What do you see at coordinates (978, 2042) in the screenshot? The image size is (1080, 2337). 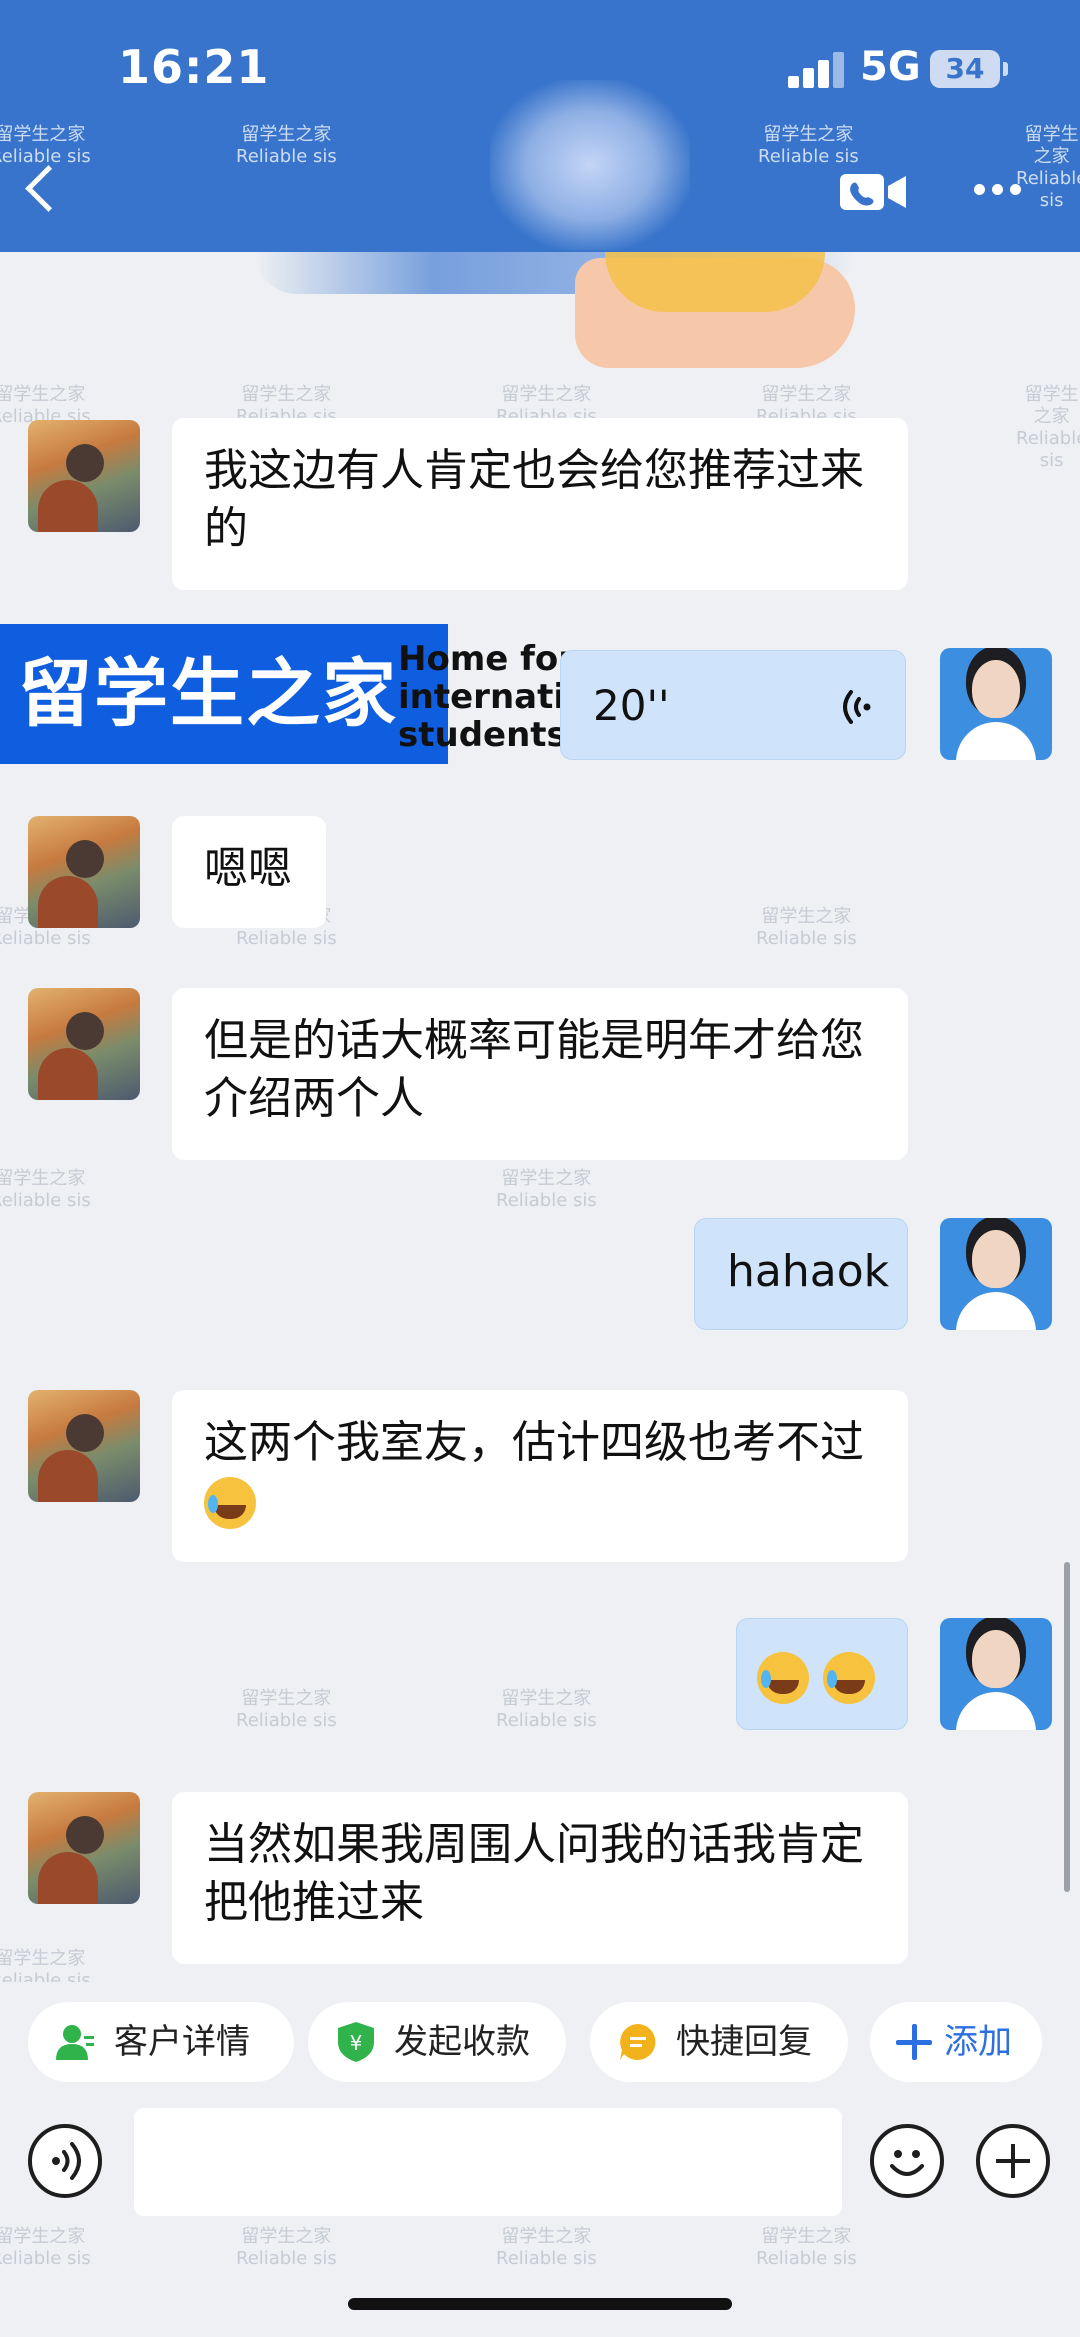 I see `chip-label: 添加` at bounding box center [978, 2042].